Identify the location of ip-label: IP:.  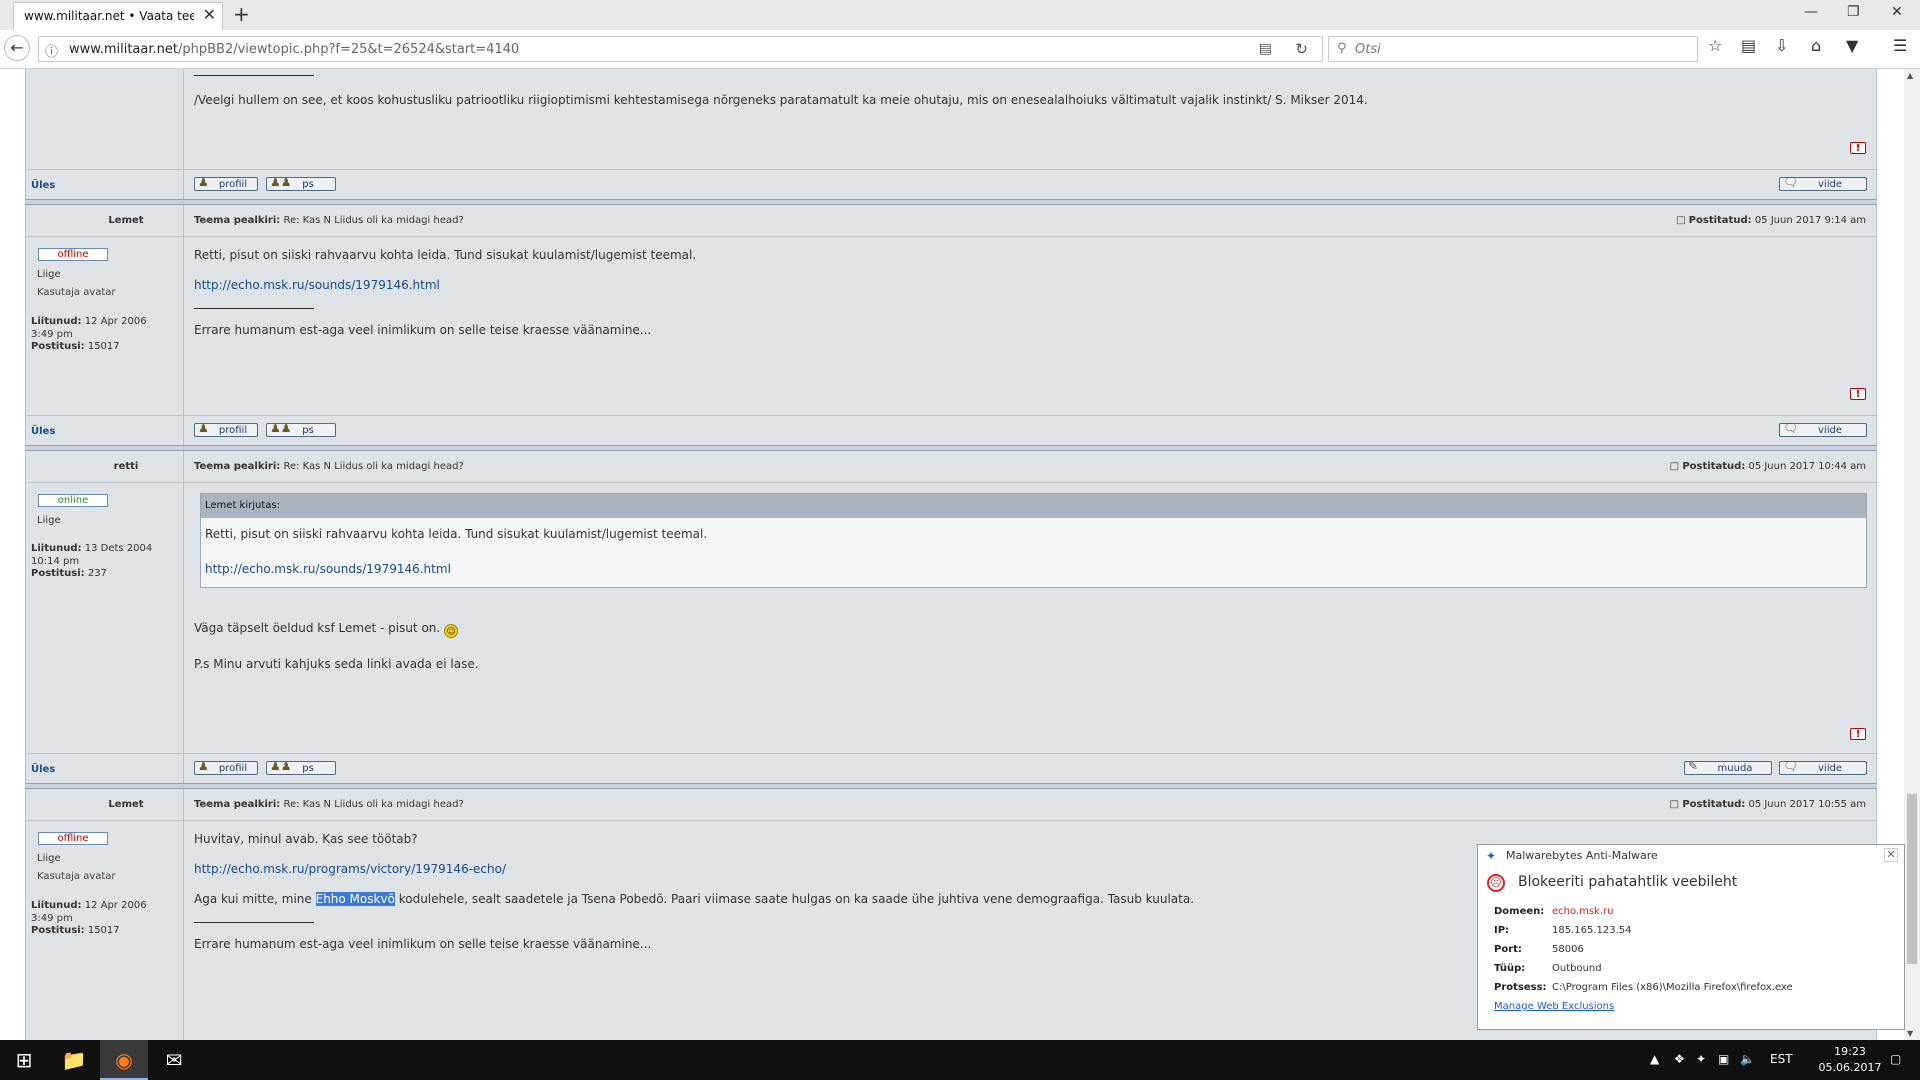
(1502, 930).